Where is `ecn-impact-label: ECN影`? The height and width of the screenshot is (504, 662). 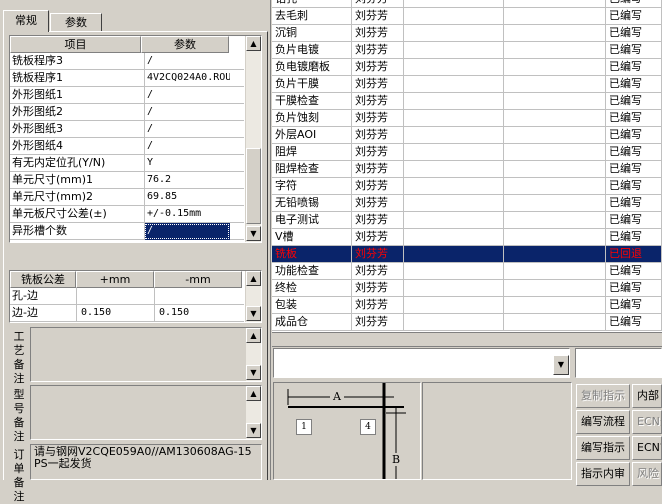 ecn-impact-label: ECN影 is located at coordinates (649, 421).